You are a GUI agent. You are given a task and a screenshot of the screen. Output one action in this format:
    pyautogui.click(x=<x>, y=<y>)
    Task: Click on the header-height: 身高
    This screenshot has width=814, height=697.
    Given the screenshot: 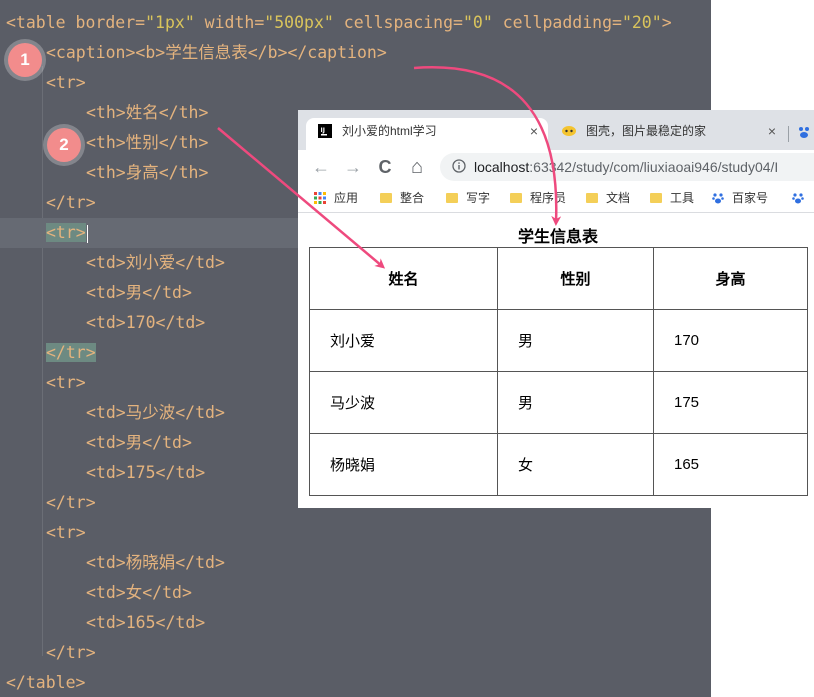 What is the action you would take?
    pyautogui.click(x=730, y=278)
    